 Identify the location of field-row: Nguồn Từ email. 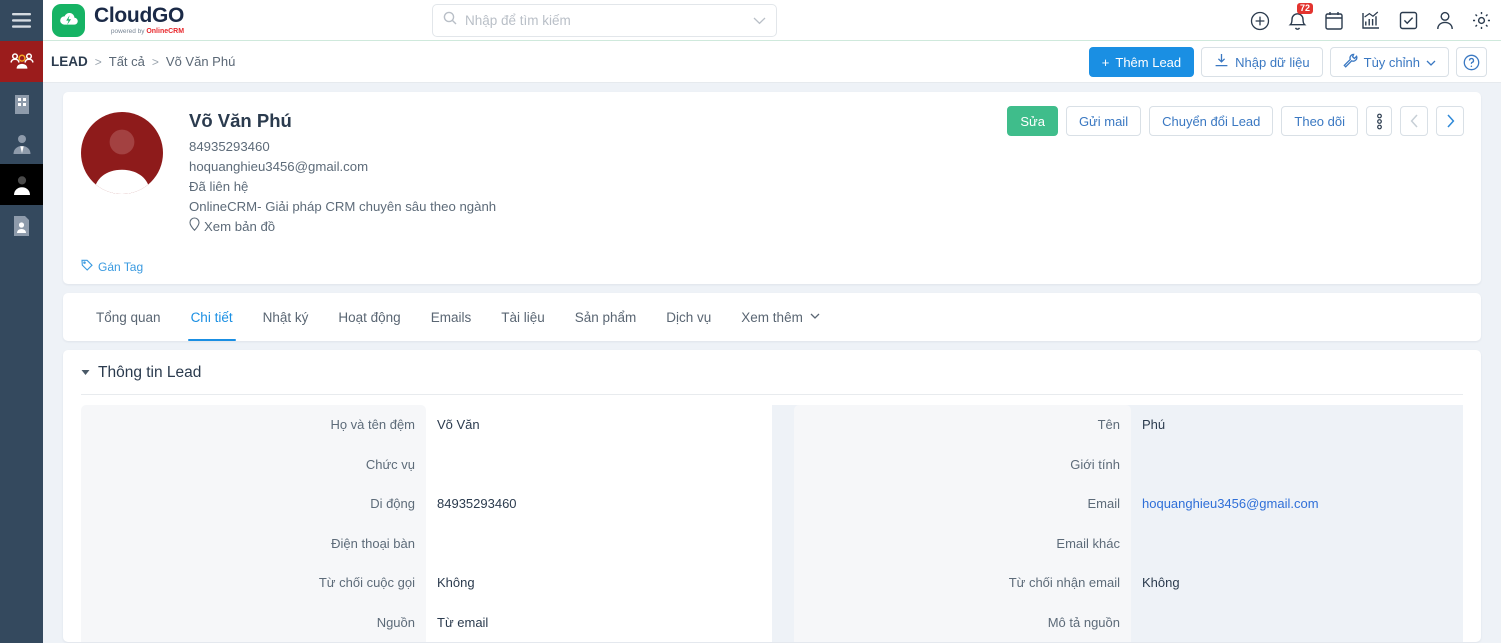
(426, 622).